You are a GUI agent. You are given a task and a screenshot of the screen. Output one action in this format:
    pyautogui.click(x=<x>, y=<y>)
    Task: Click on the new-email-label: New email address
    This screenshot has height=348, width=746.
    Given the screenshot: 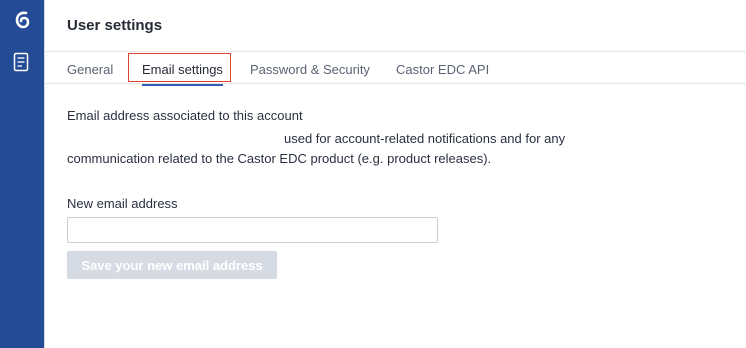 What is the action you would take?
    pyautogui.click(x=122, y=203)
    